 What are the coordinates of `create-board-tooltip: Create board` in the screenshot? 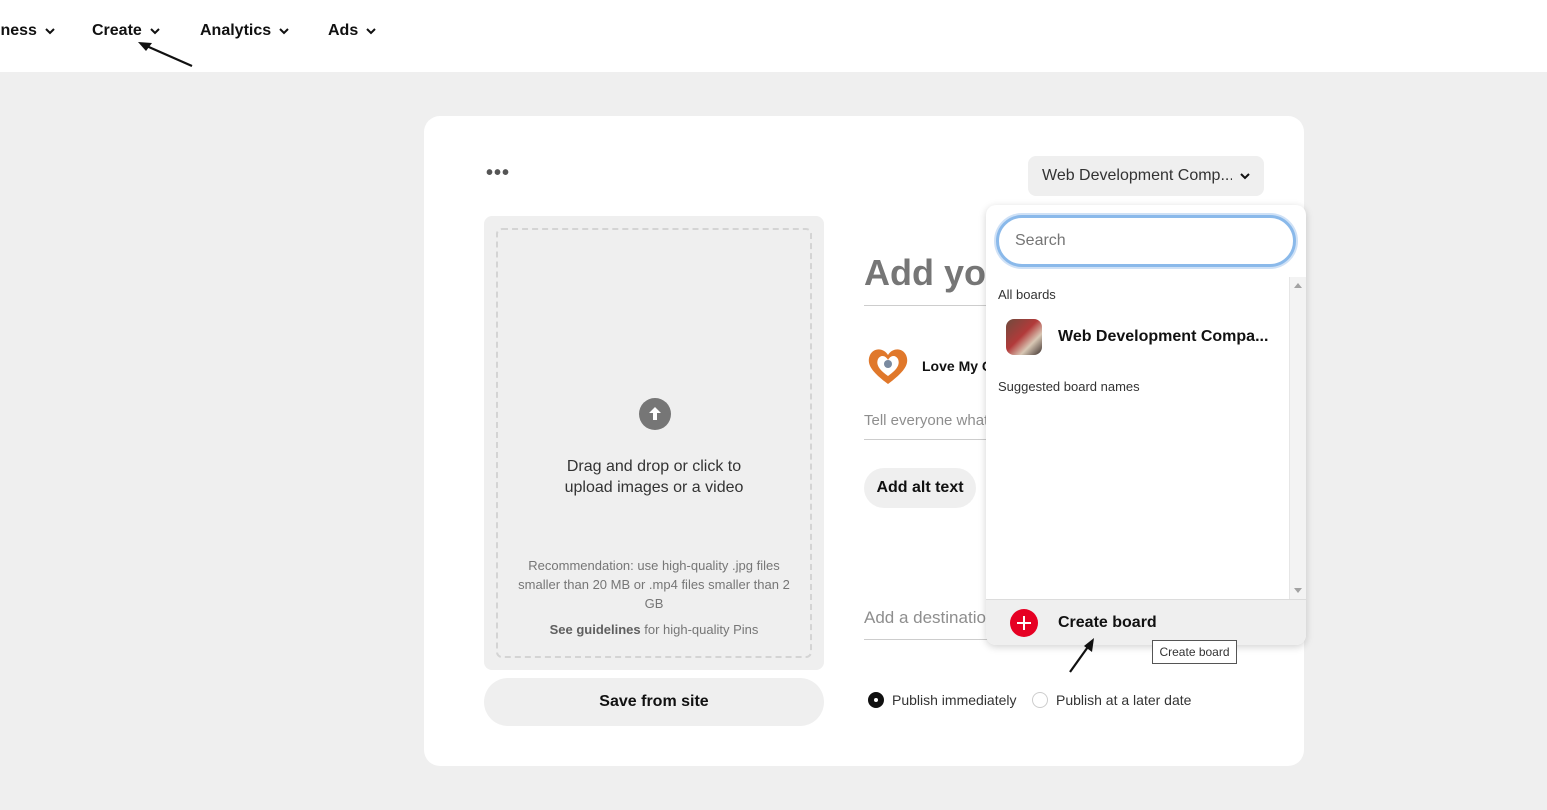 It's located at (1194, 652).